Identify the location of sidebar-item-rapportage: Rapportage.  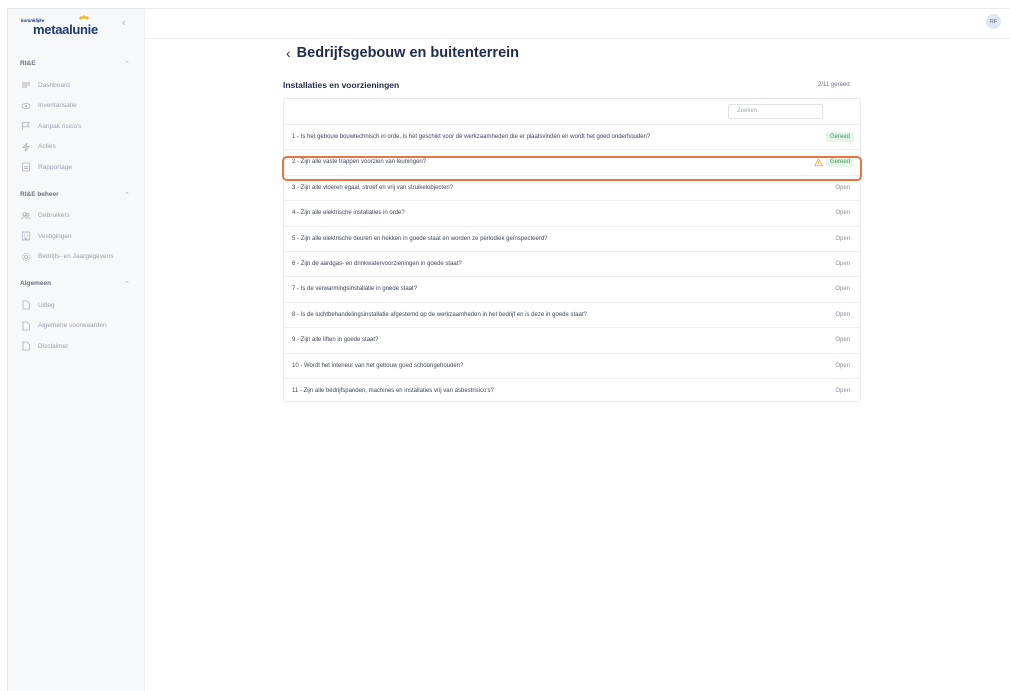
(79, 167).